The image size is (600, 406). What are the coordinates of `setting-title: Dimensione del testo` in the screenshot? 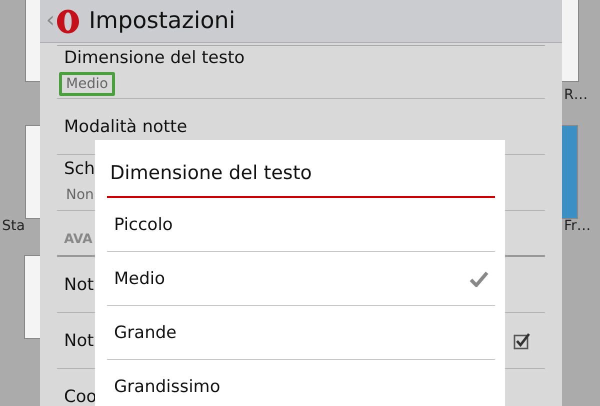 It's located at (154, 58).